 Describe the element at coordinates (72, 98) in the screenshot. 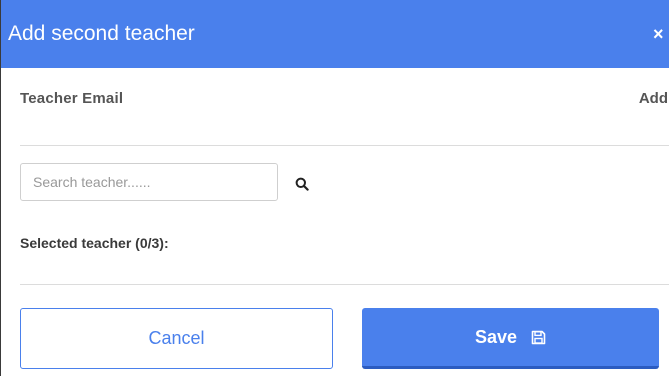

I see `teacher-email-label: Teacher Email` at that location.